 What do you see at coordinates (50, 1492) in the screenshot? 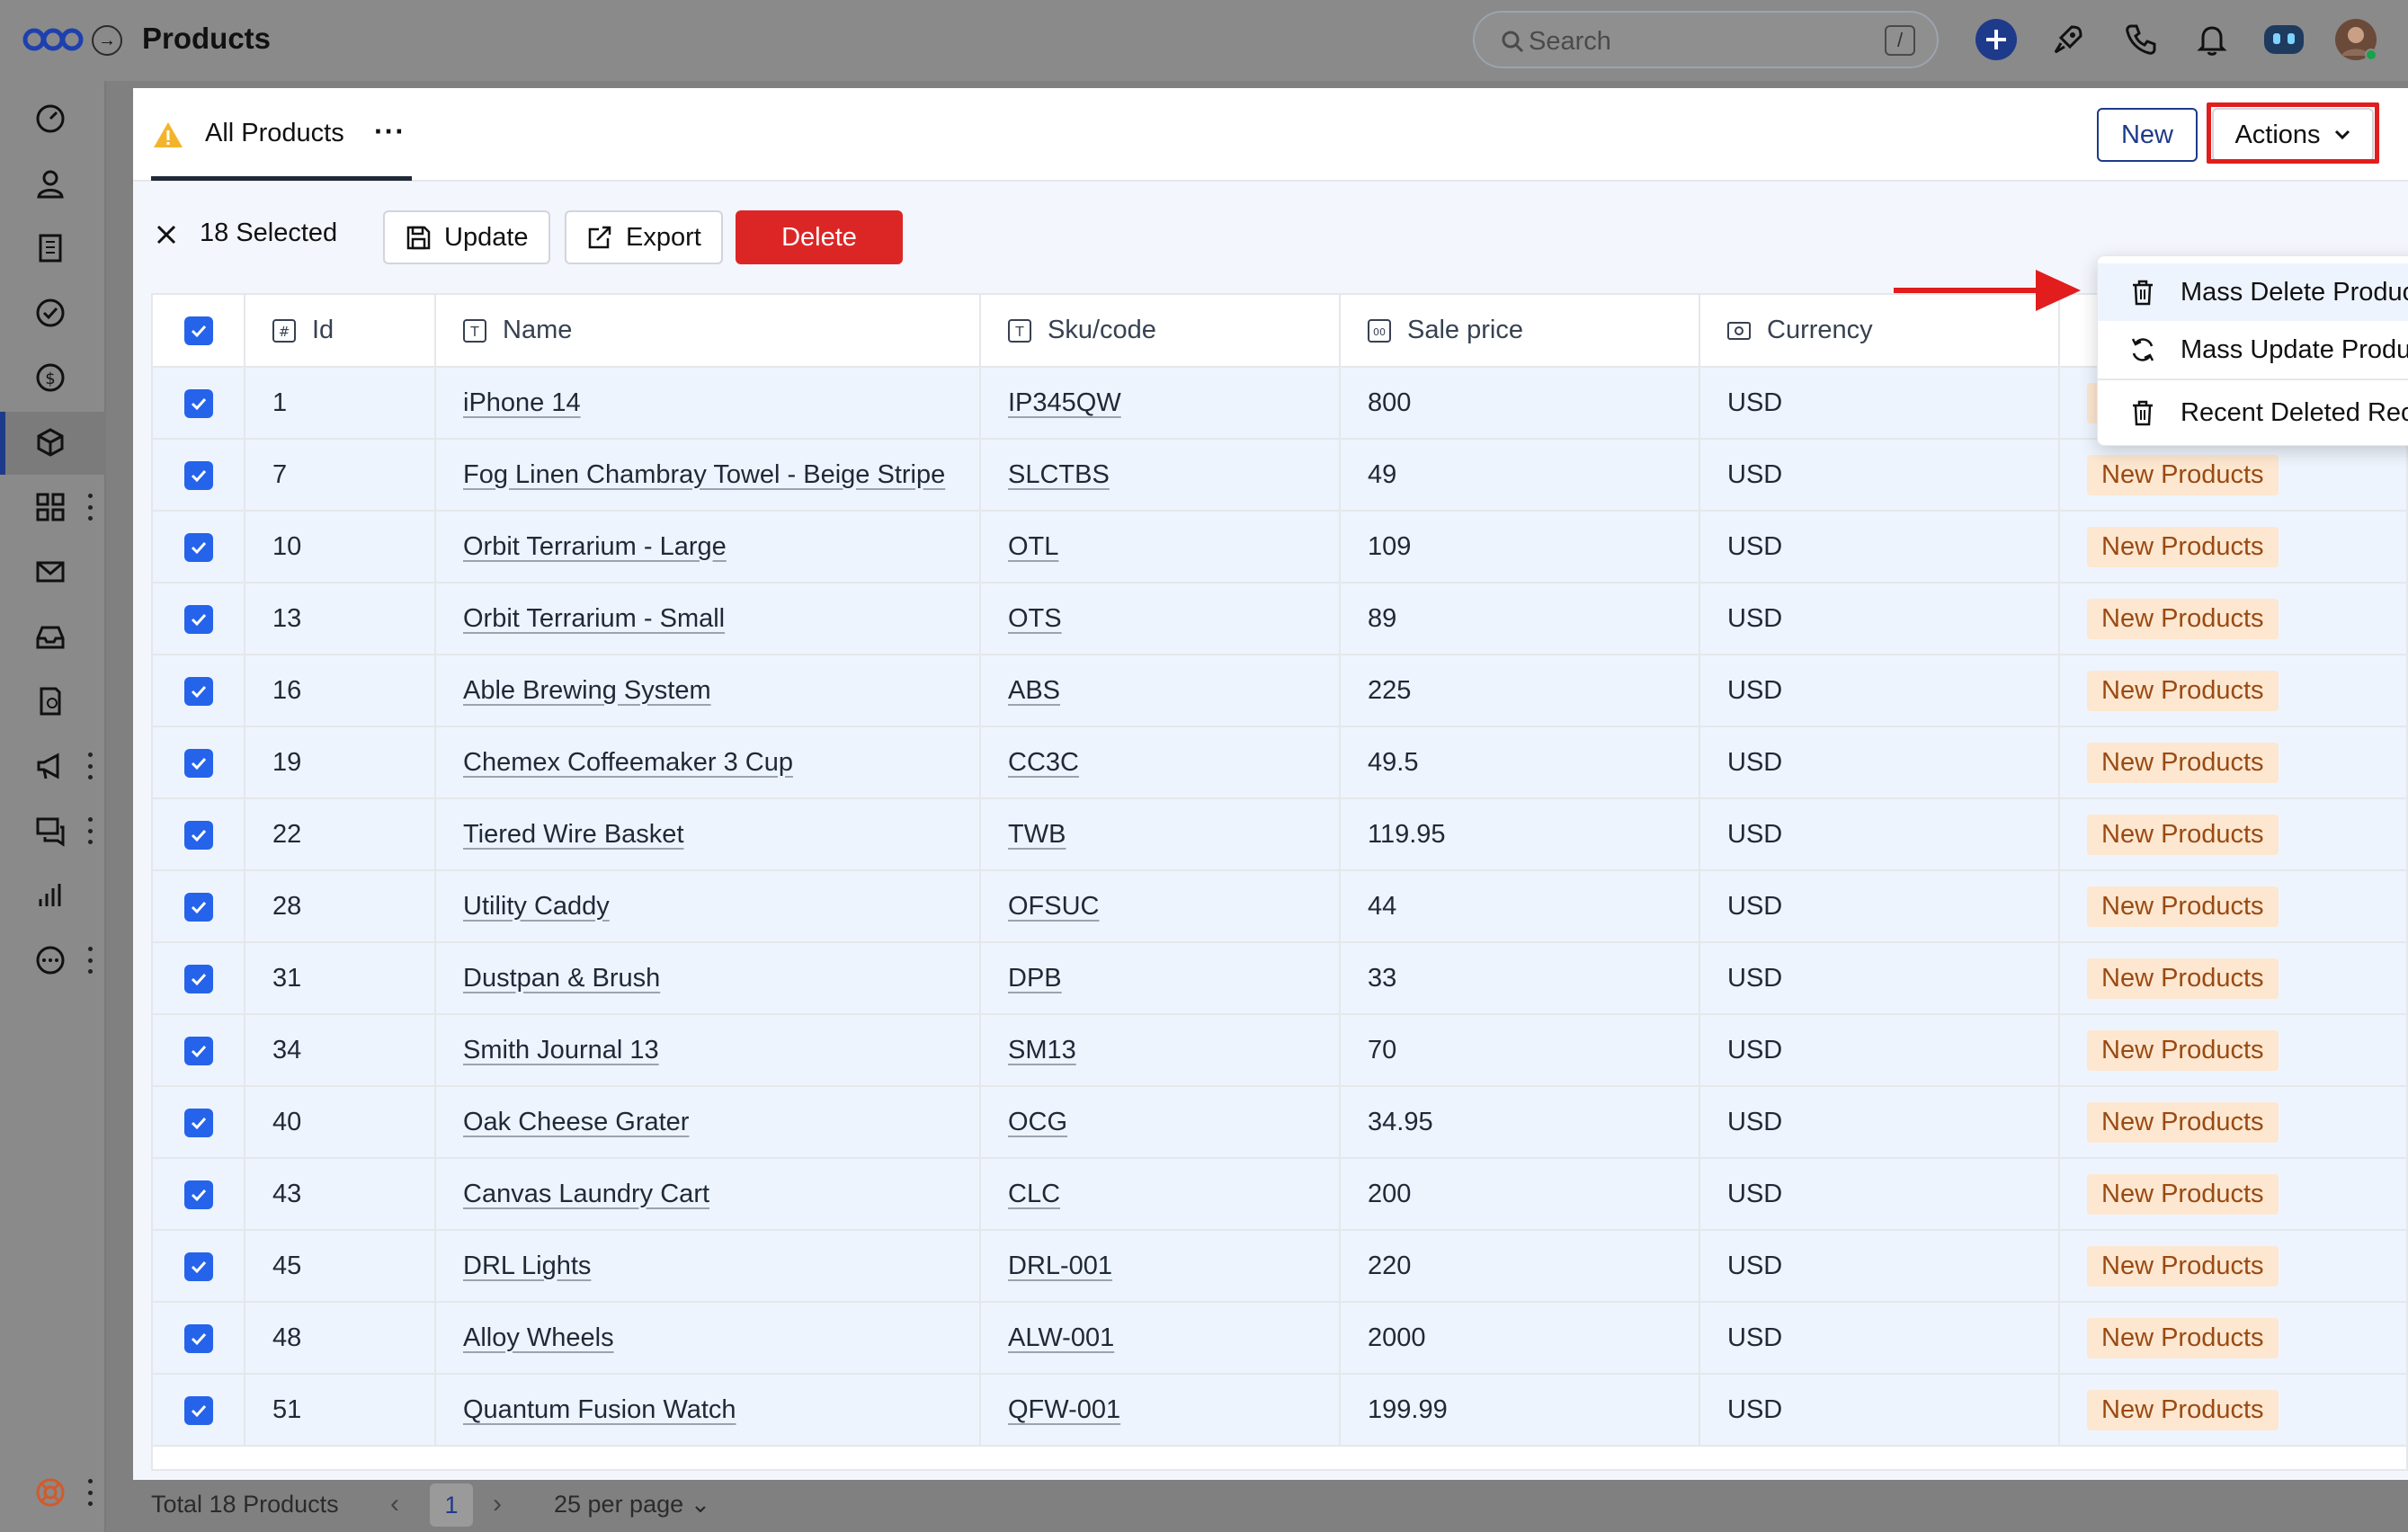
I see `sidebar-item-help` at bounding box center [50, 1492].